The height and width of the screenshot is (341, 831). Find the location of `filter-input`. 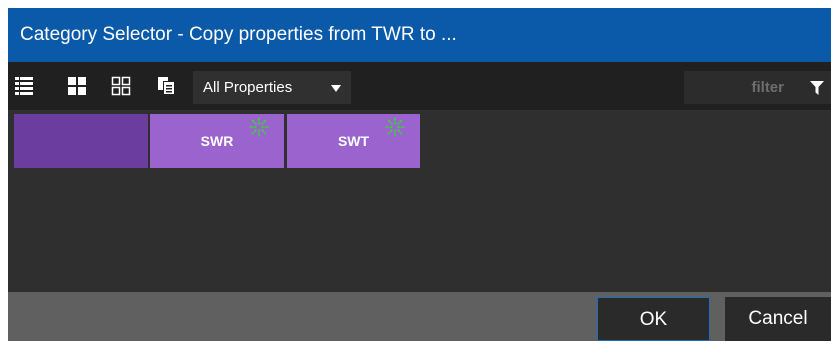

filter-input is located at coordinates (738, 87).